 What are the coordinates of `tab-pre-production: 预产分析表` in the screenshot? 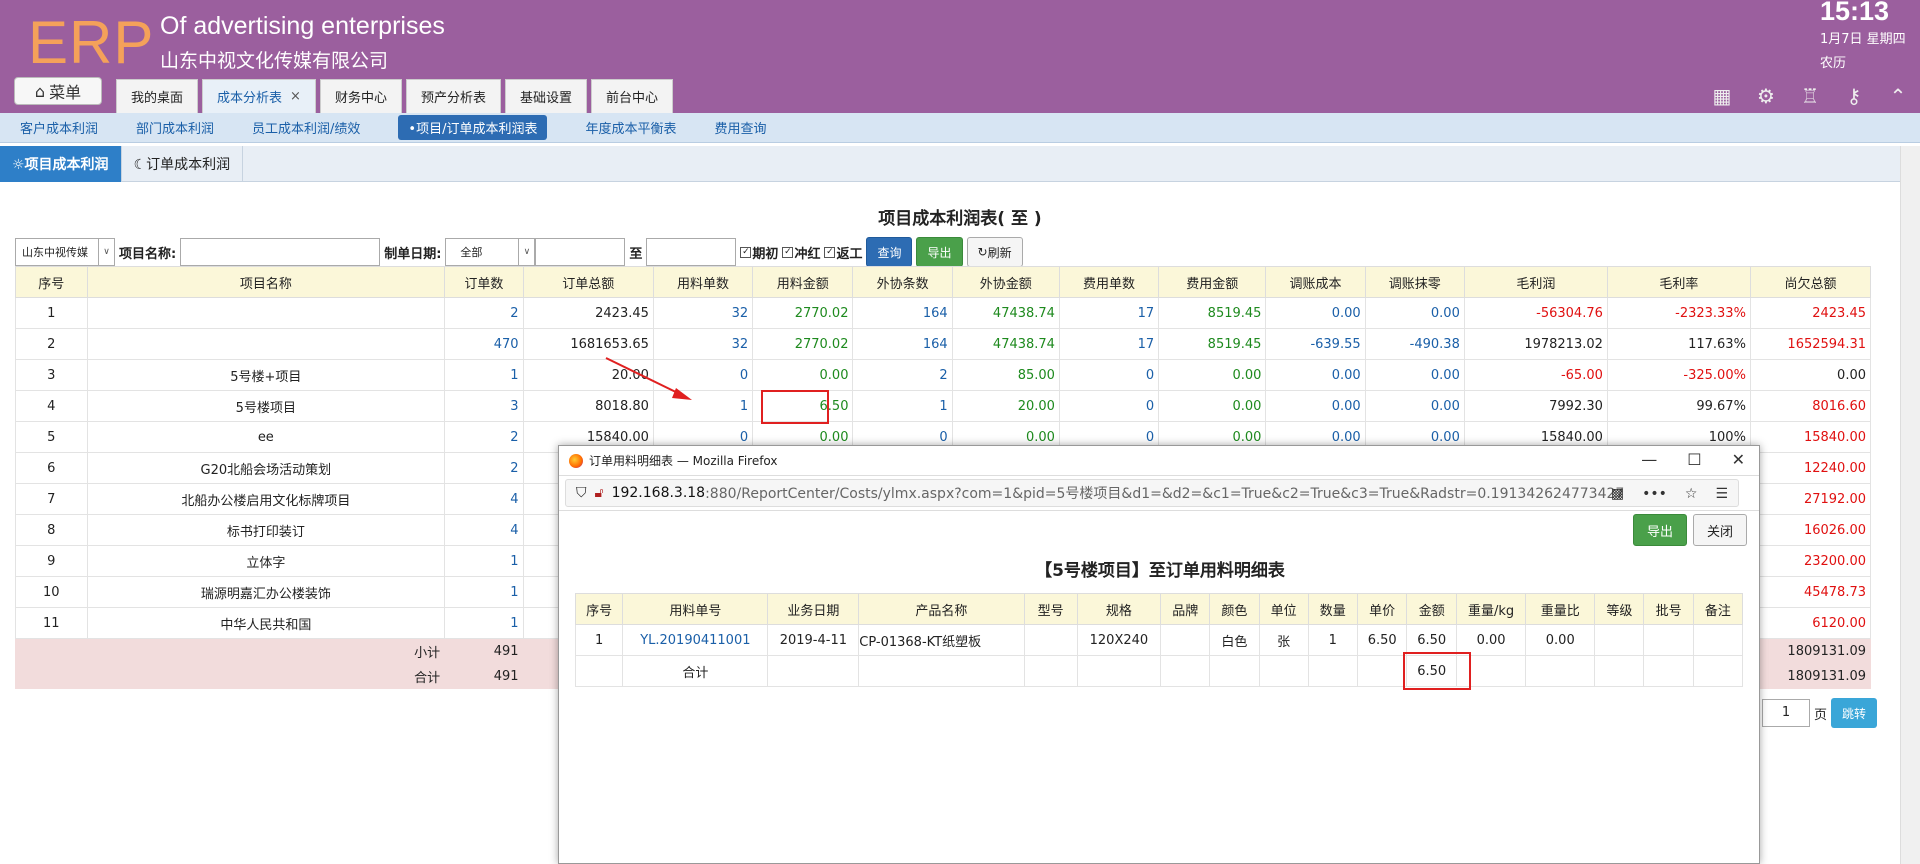 It's located at (453, 96).